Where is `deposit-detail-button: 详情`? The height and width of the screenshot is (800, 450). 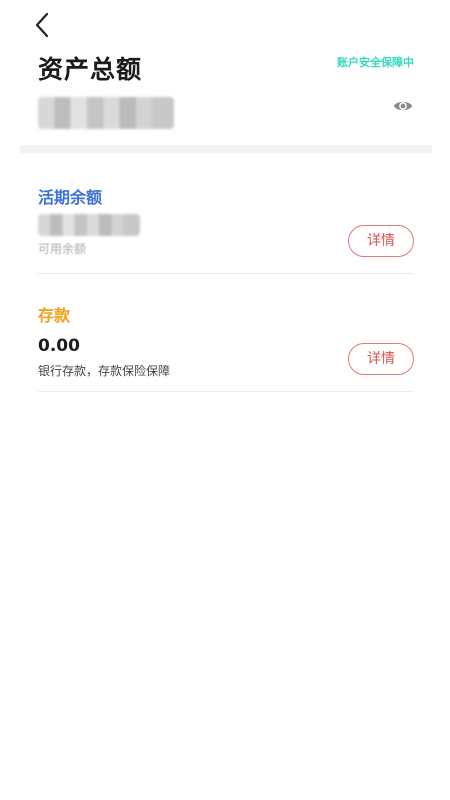 deposit-detail-button: 详情 is located at coordinates (381, 359).